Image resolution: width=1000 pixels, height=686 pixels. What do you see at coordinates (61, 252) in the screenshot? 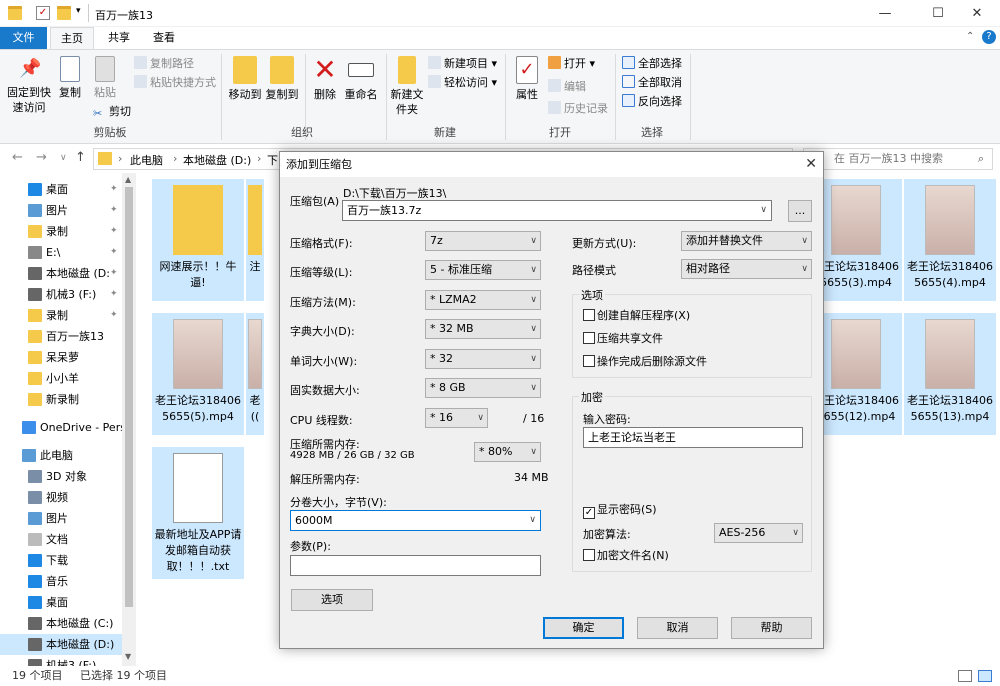
I see `sidebar-item: E:\ ✦` at bounding box center [61, 252].